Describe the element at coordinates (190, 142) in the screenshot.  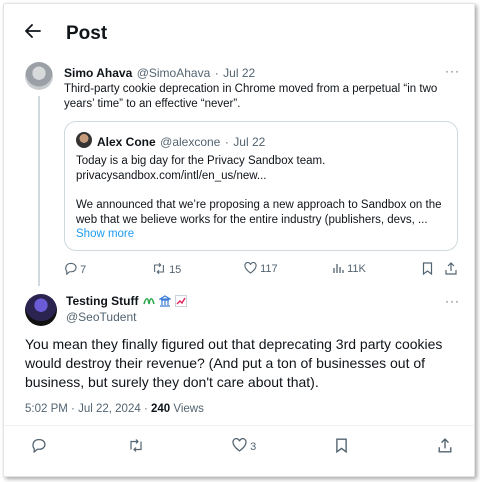
I see `quoted-author-handle: @alexcone` at that location.